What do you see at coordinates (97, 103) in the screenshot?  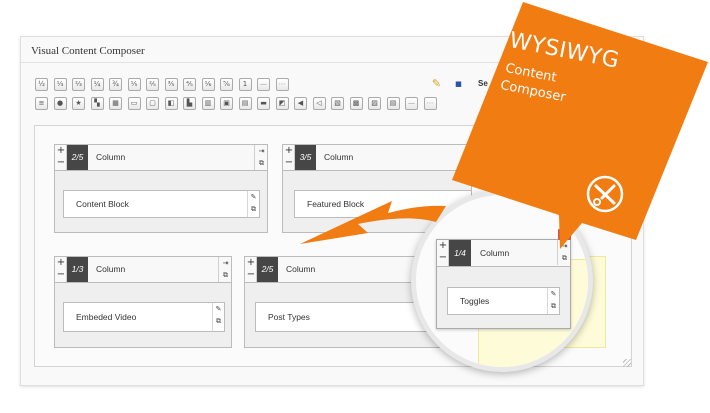 I see `layers-icon: ▚` at bounding box center [97, 103].